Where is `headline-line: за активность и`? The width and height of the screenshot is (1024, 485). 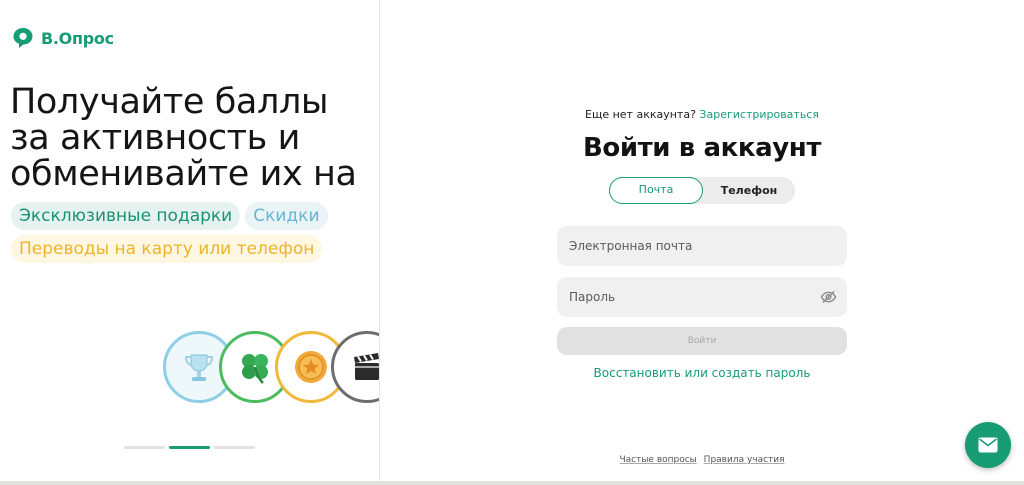 headline-line: за активность и is located at coordinates (155, 138).